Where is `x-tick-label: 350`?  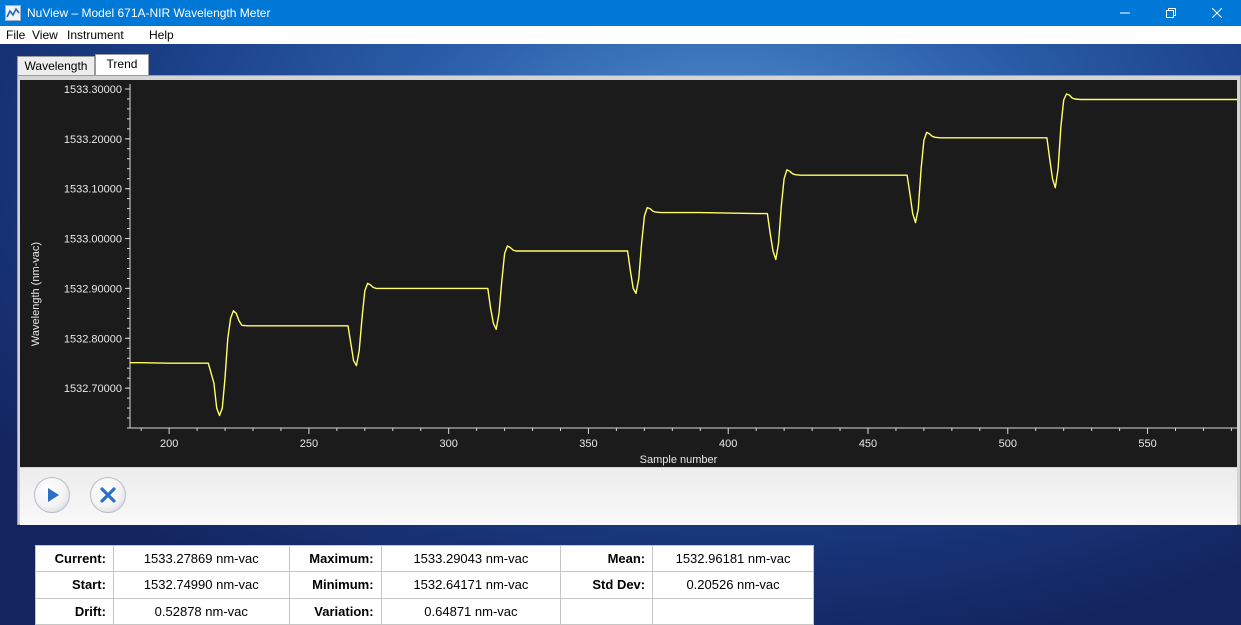 x-tick-label: 350 is located at coordinates (588, 444).